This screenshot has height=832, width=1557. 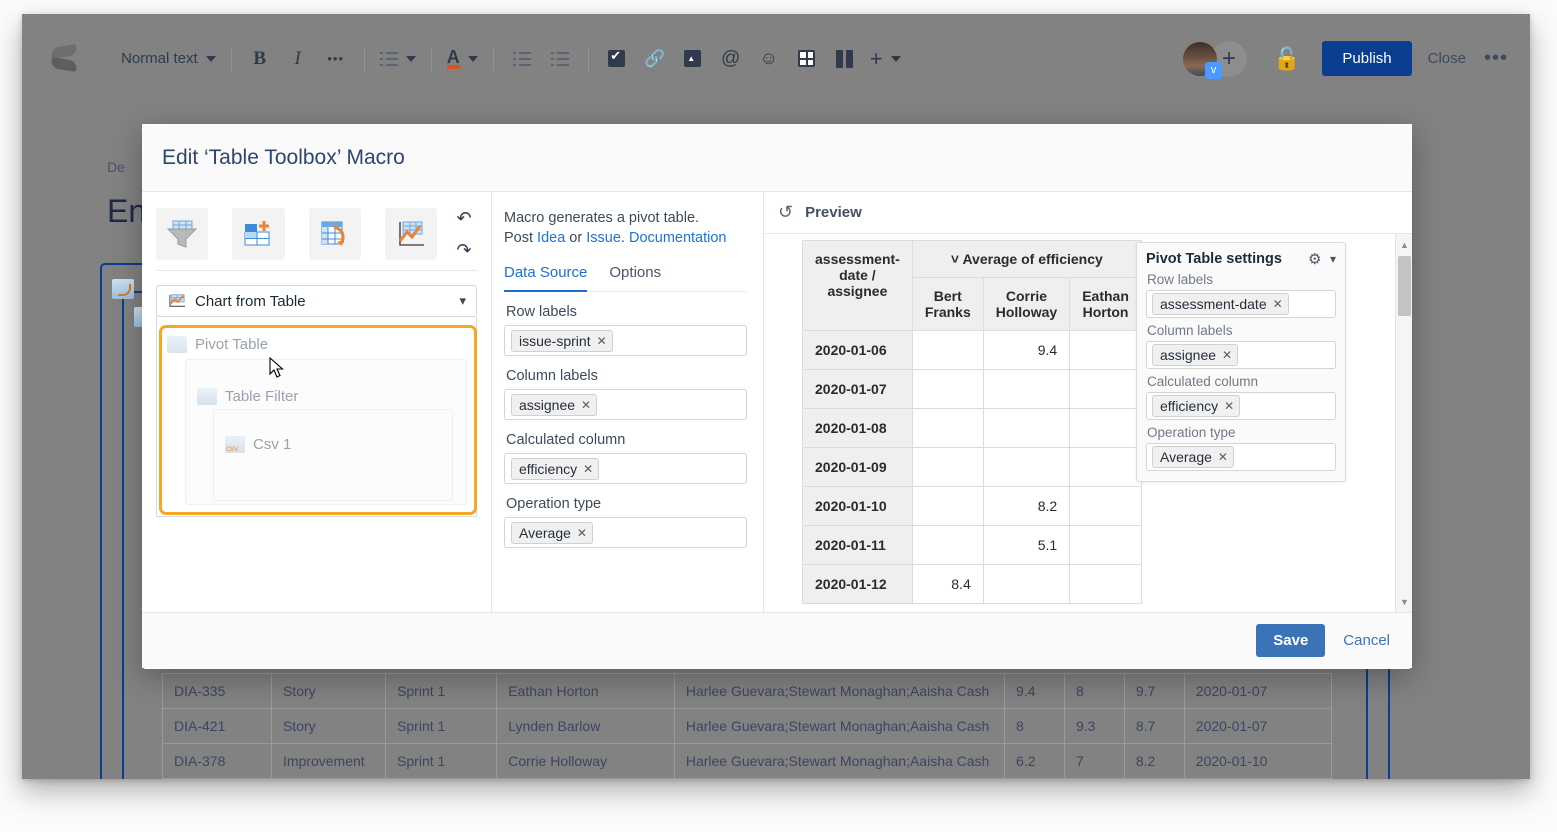 What do you see at coordinates (316, 301) in the screenshot?
I see `macro-source-select: Chart from Table ▾` at bounding box center [316, 301].